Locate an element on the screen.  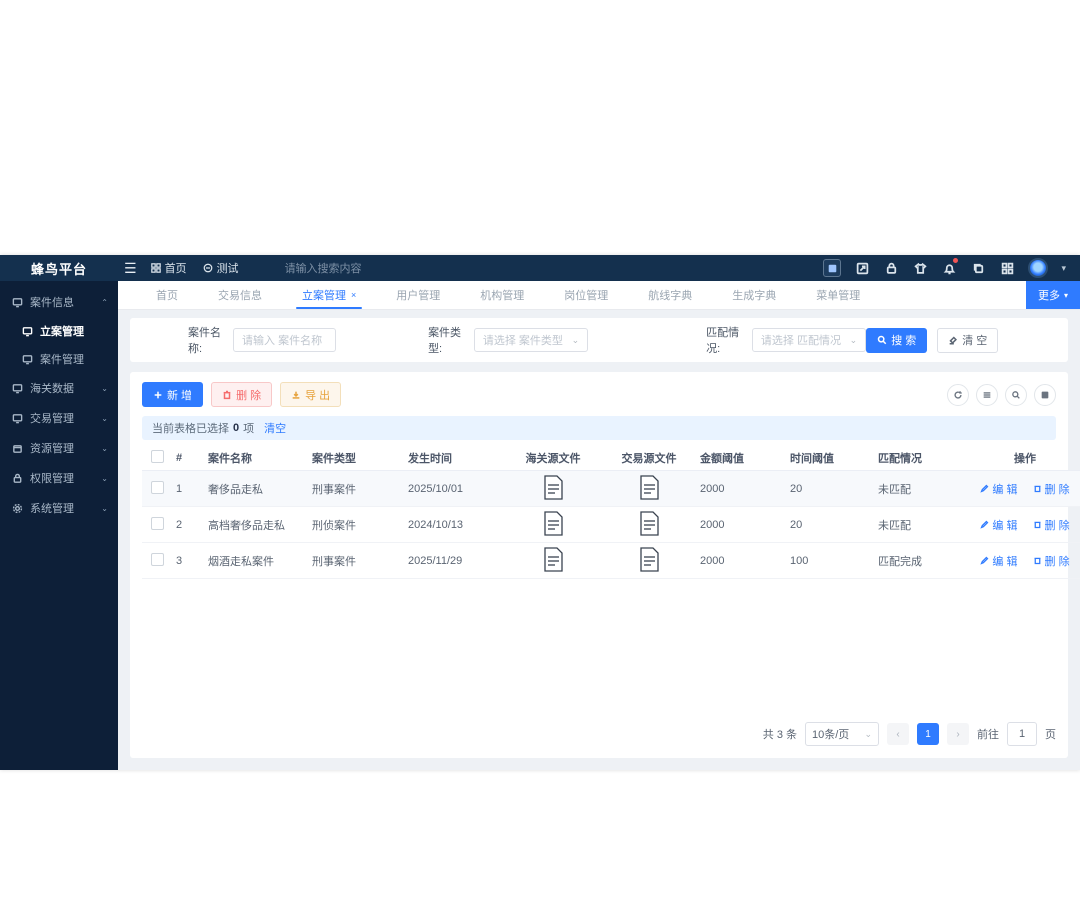
select-all-checkbox is located at coordinates (157, 456).